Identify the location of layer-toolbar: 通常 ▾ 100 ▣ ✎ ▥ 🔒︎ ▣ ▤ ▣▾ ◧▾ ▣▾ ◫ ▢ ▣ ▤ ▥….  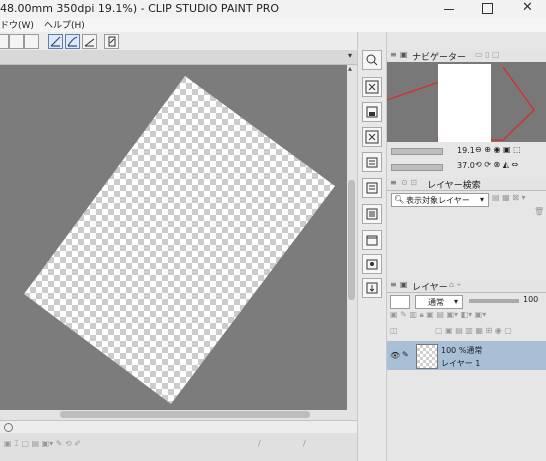
(466, 317).